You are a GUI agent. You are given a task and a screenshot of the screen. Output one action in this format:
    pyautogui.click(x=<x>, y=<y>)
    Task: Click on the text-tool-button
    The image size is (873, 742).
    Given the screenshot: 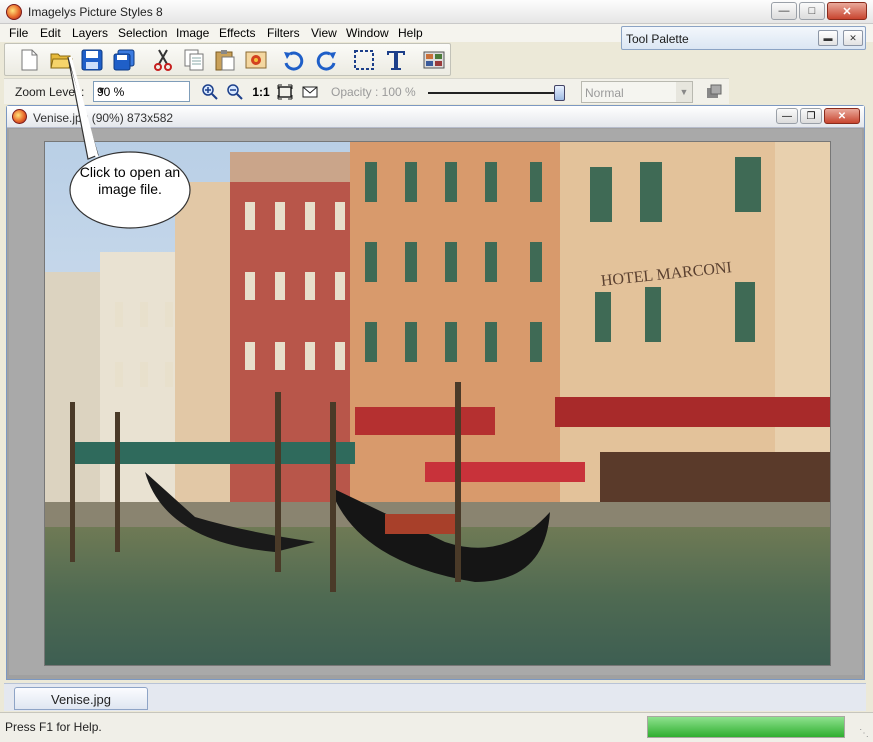 What is the action you would take?
    pyautogui.click(x=396, y=60)
    